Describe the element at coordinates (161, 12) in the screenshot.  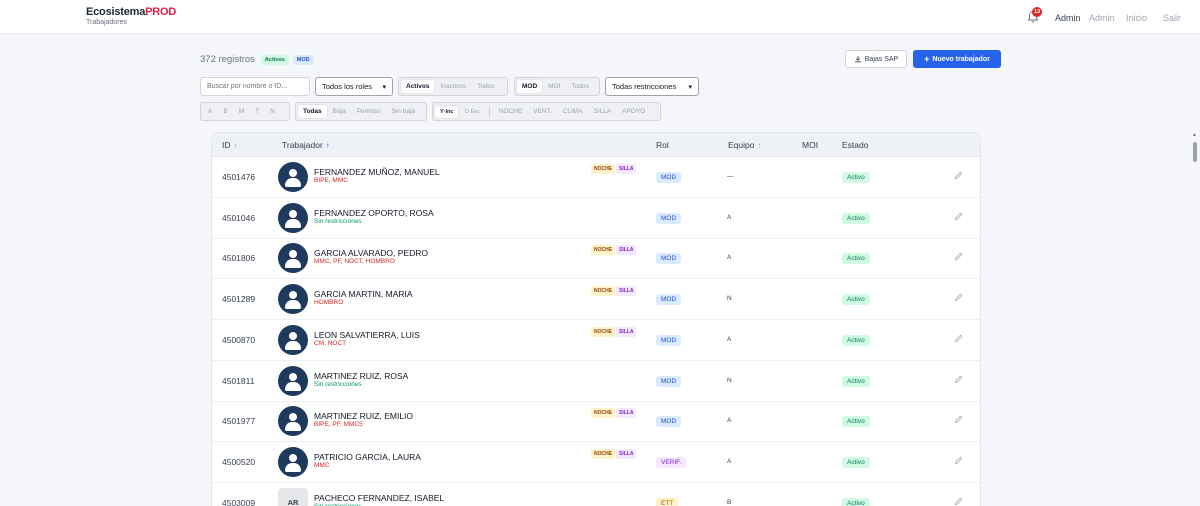
I see `brand-accent: PROD` at that location.